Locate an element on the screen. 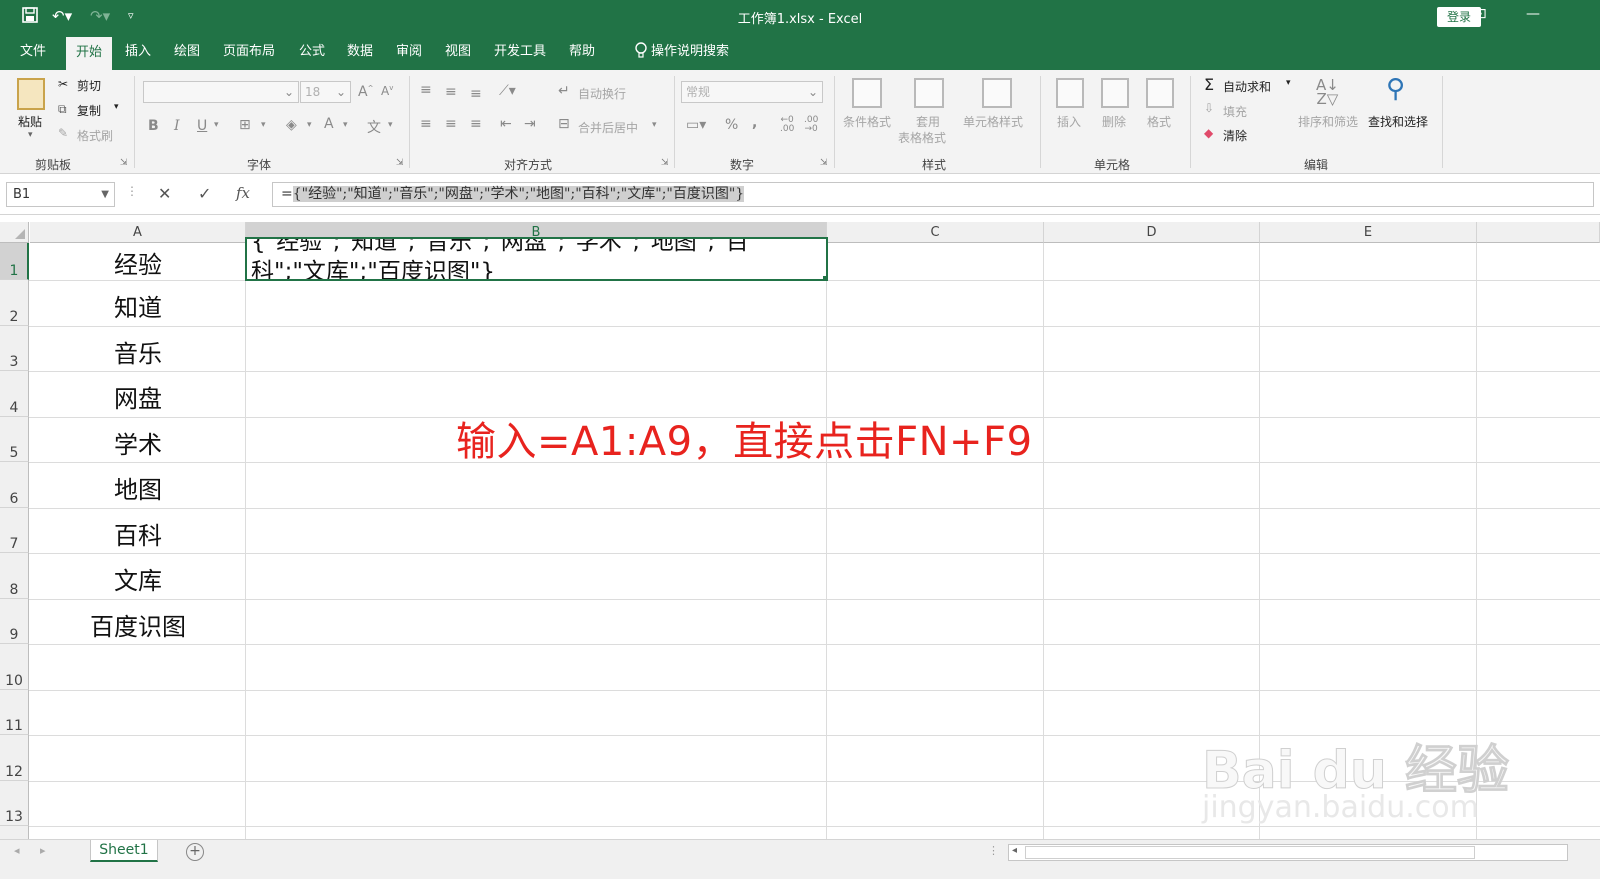  format-as-table-button-line1: 套用 is located at coordinates (928, 121).